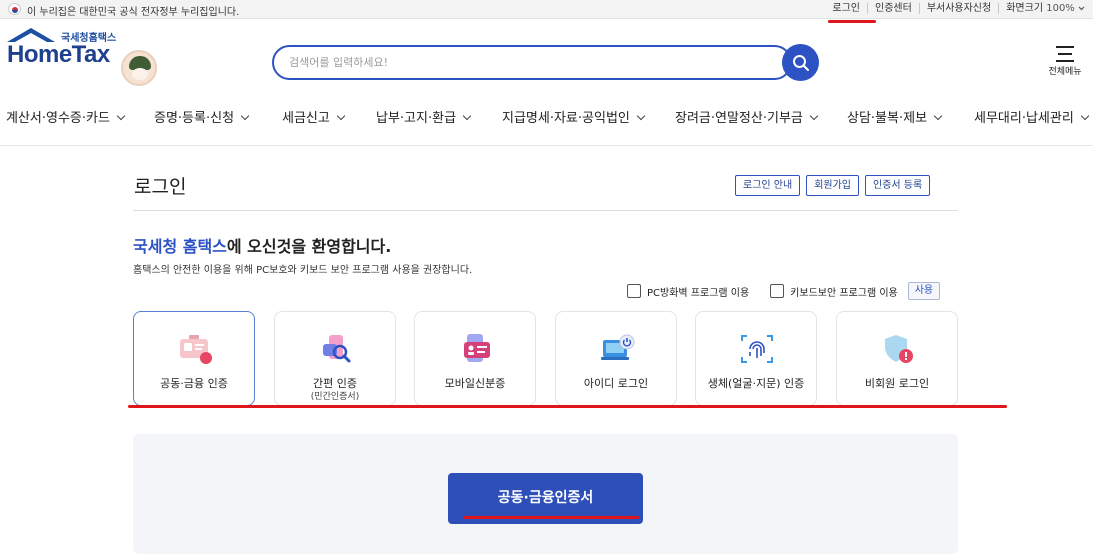 This screenshot has height=554, width=1093. I want to click on certificate-card-icon, so click(196, 349).